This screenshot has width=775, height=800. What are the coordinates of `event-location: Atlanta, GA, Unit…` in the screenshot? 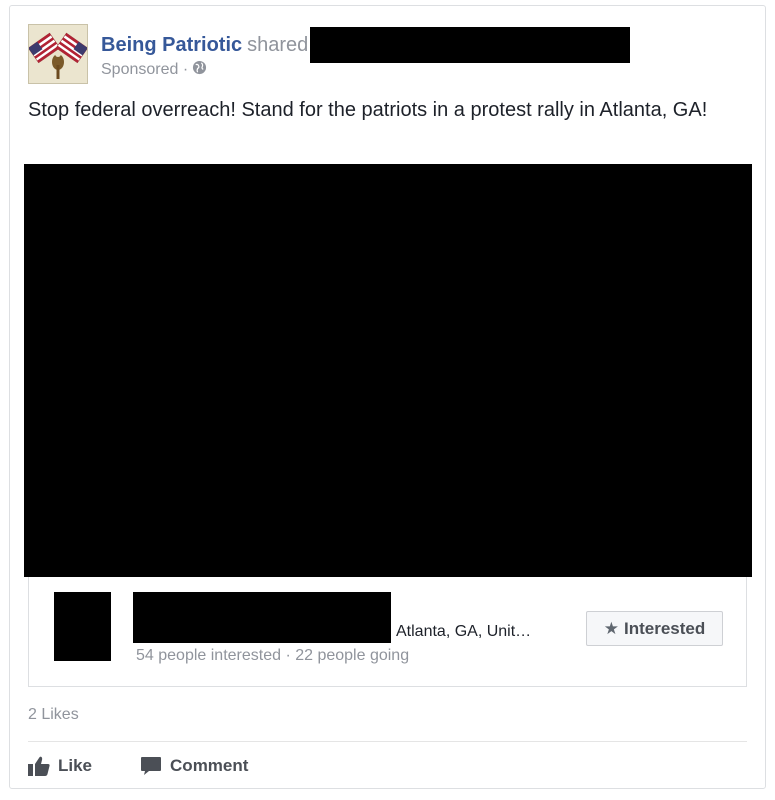 It's located at (464, 631).